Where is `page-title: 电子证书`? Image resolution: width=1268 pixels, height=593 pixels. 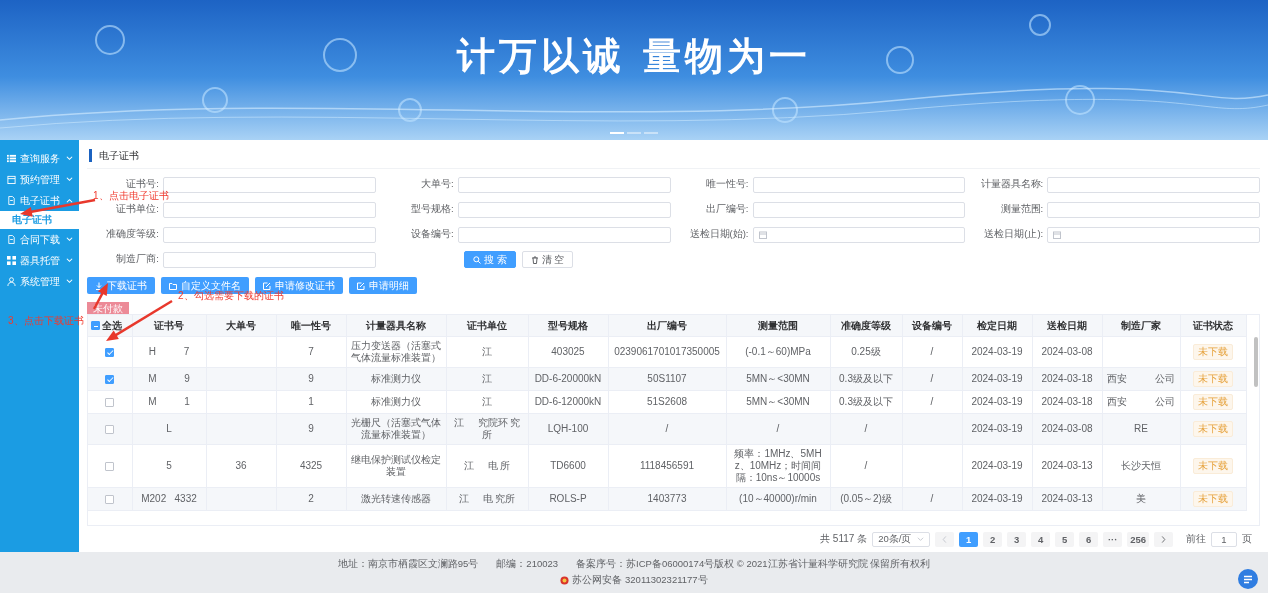 page-title: 电子证书 is located at coordinates (674, 155).